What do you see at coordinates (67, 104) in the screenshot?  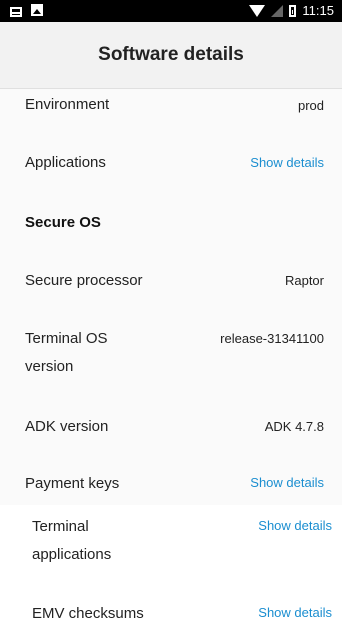 I see `environment-label: Environment` at bounding box center [67, 104].